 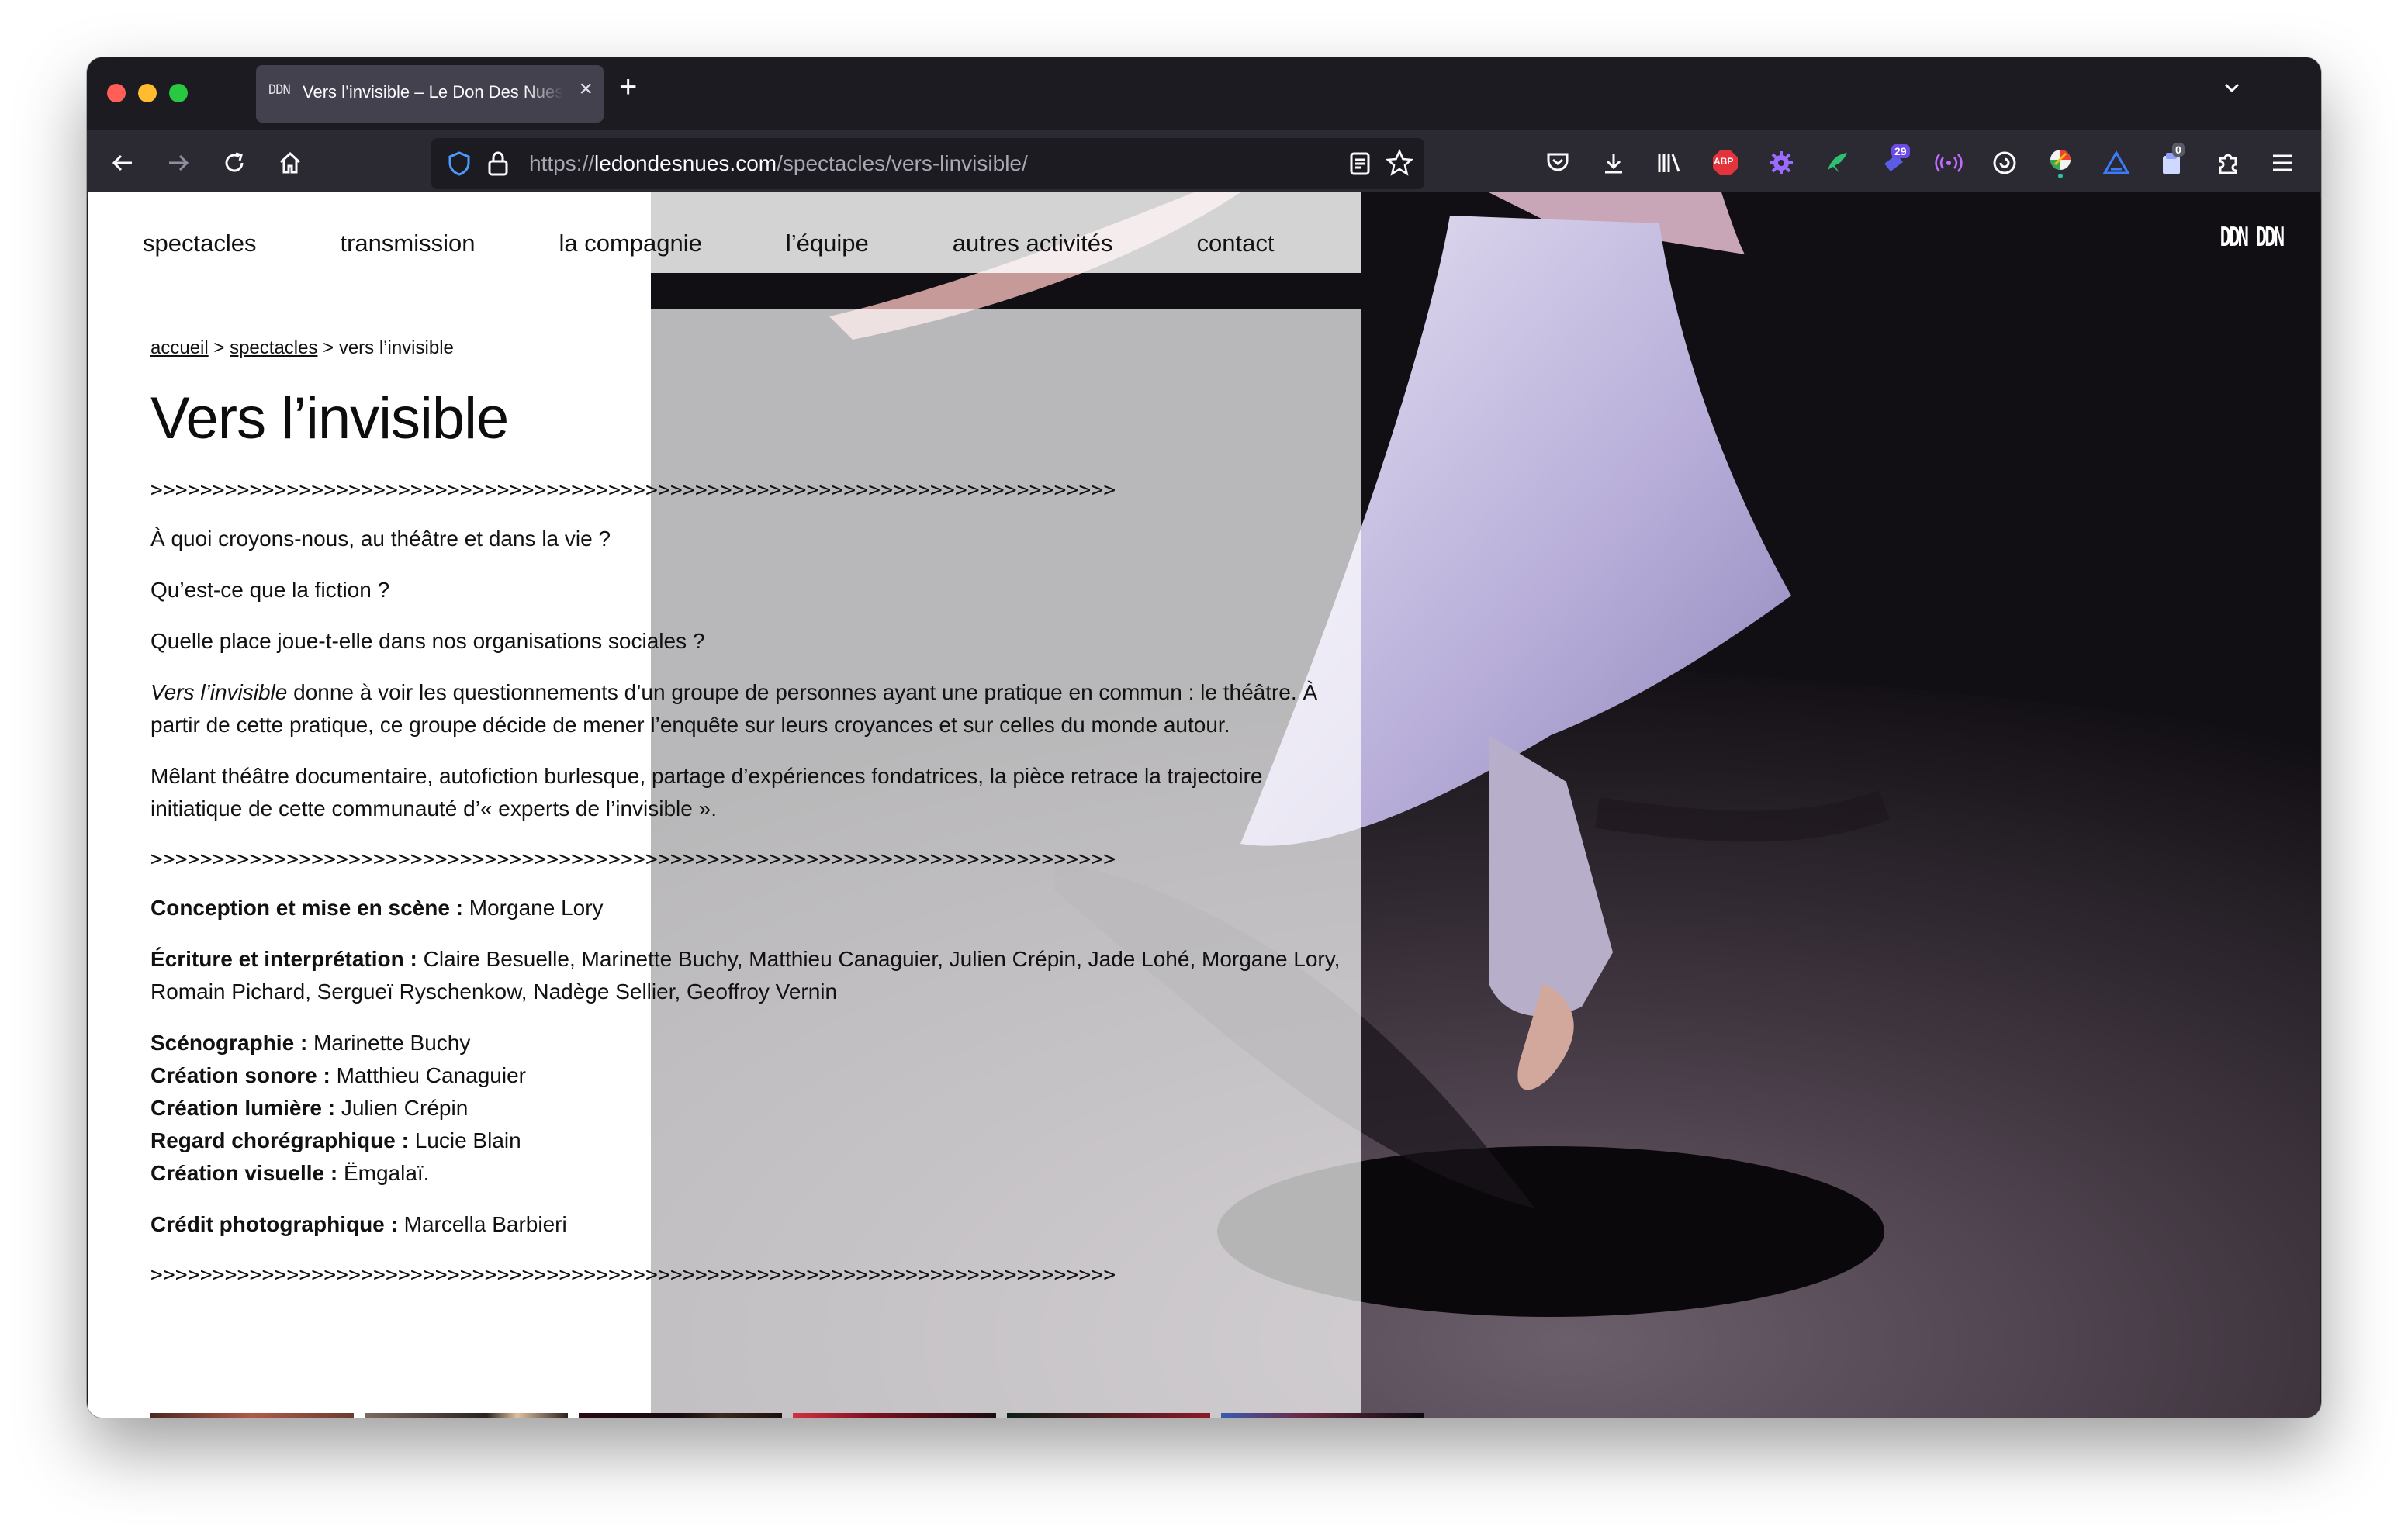 I want to click on tab-title: Vers l’invisible – Le Don Des Nues, so click(x=433, y=92).